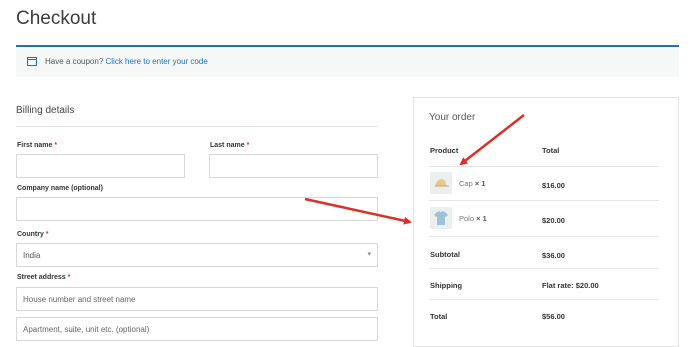 This screenshot has width=692, height=347. I want to click on annotation-arrow-cap, so click(492, 140).